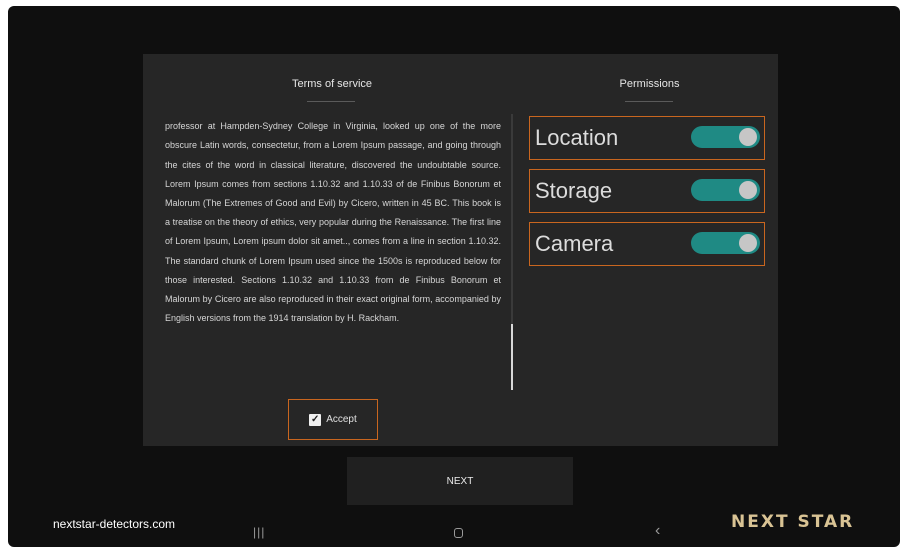  What do you see at coordinates (574, 243) in the screenshot?
I see `permission-camera-label: Camera` at bounding box center [574, 243].